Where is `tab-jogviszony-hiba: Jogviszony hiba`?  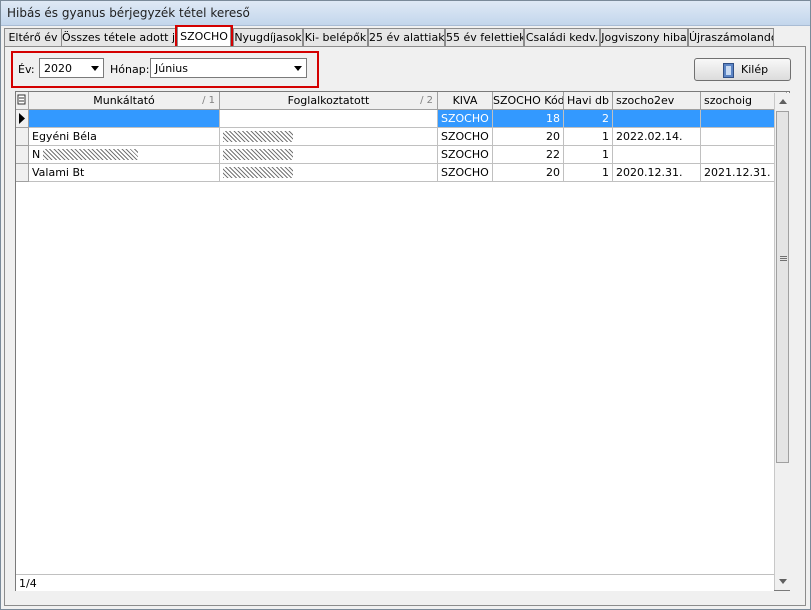 tab-jogviszony-hiba: Jogviszony hiba is located at coordinates (644, 37).